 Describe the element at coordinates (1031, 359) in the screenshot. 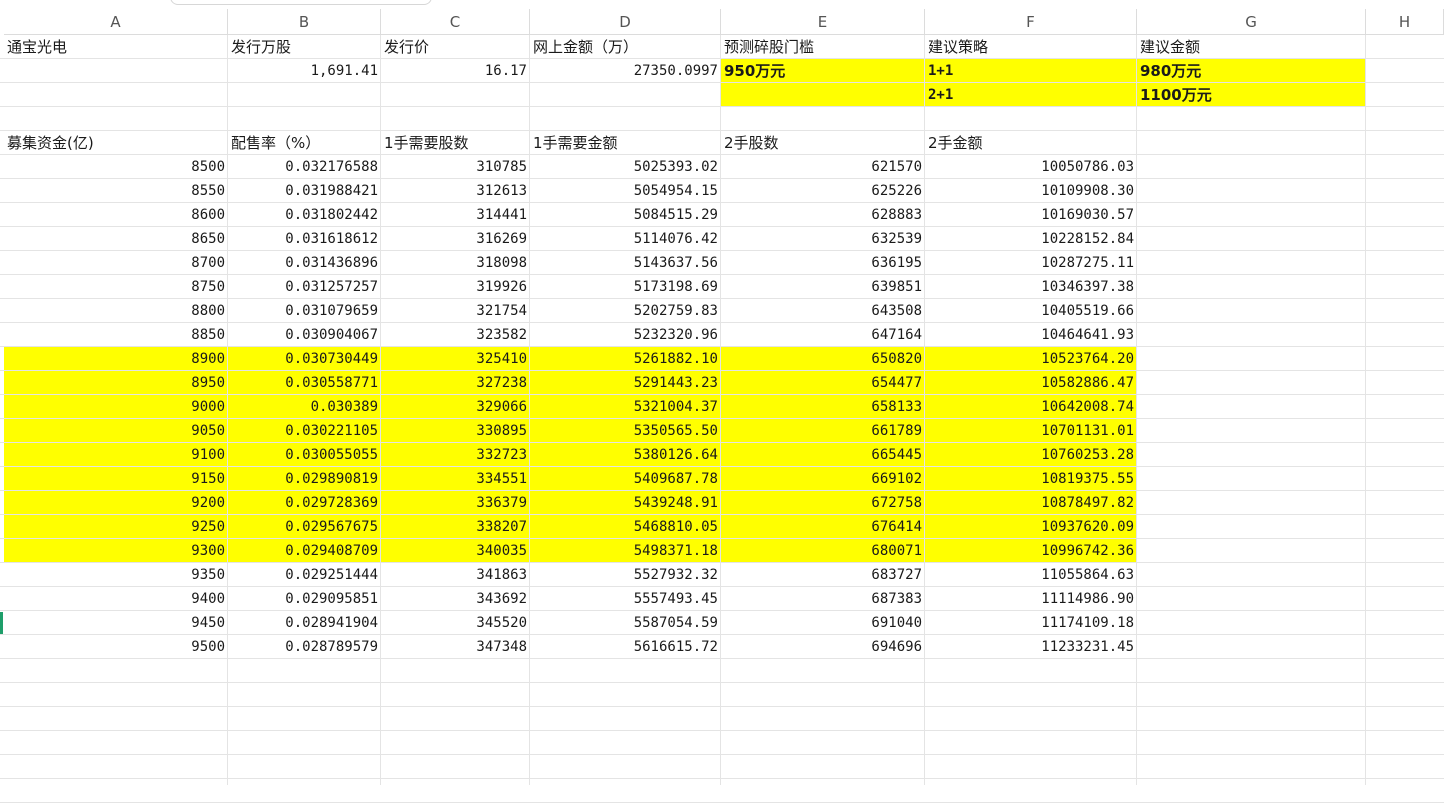

I see `table-cell: 10523764.20` at that location.